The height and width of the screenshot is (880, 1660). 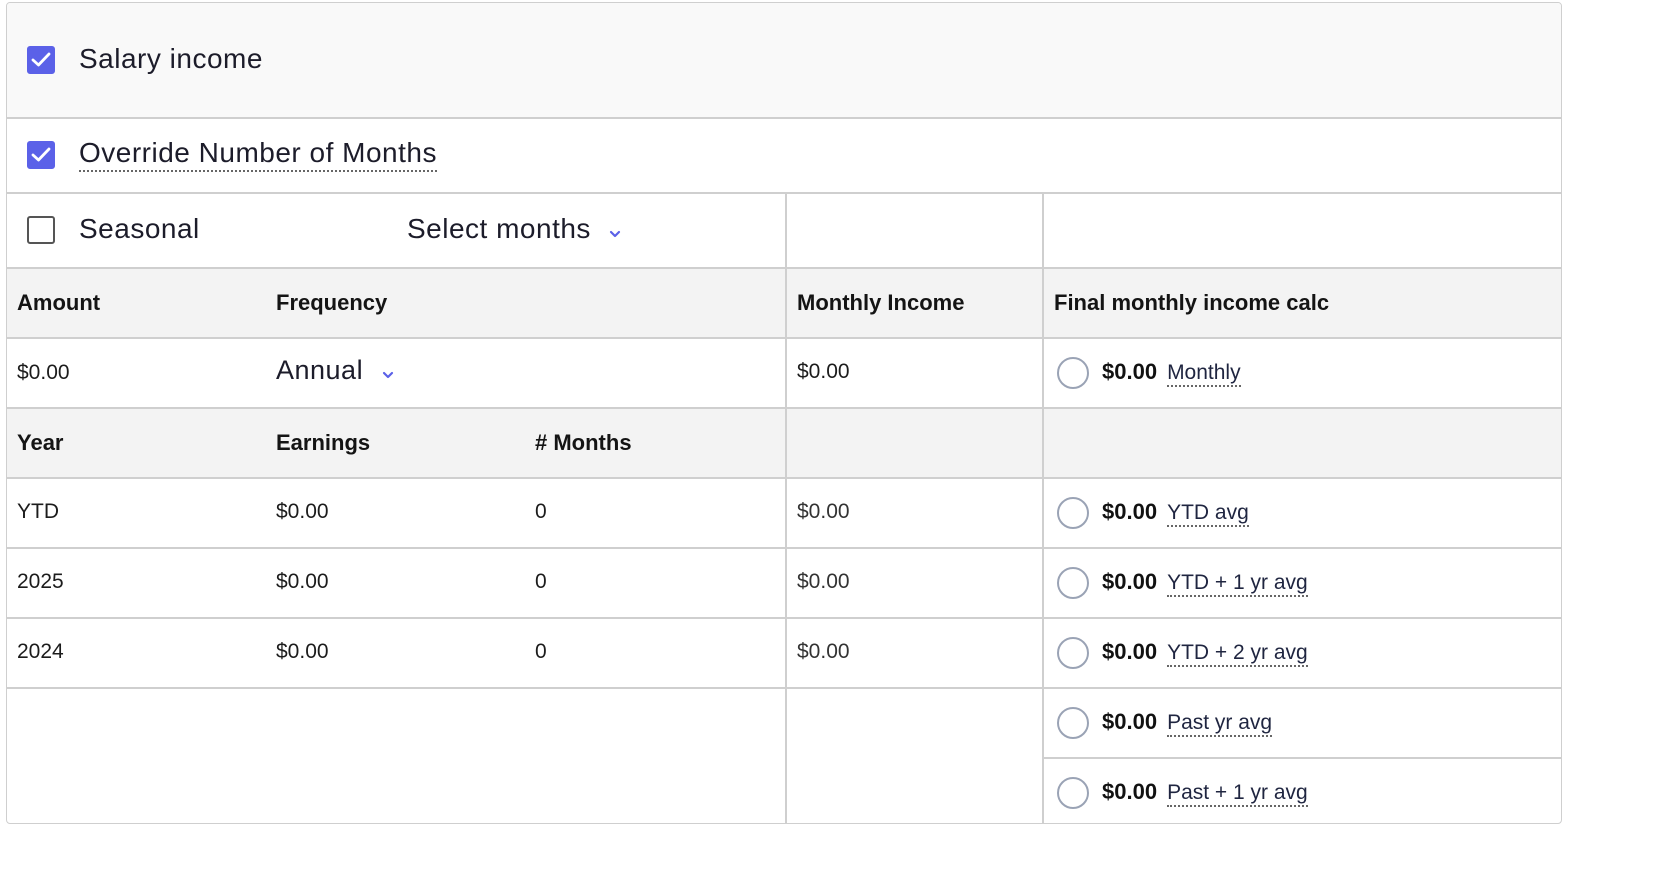 I want to click on final-option-label: Monthly, so click(x=1204, y=374).